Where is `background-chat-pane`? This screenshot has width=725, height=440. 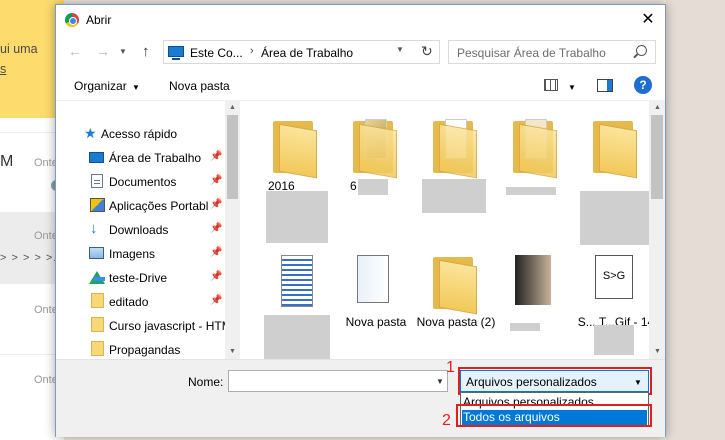 background-chat-pane is located at coordinates (695, 220).